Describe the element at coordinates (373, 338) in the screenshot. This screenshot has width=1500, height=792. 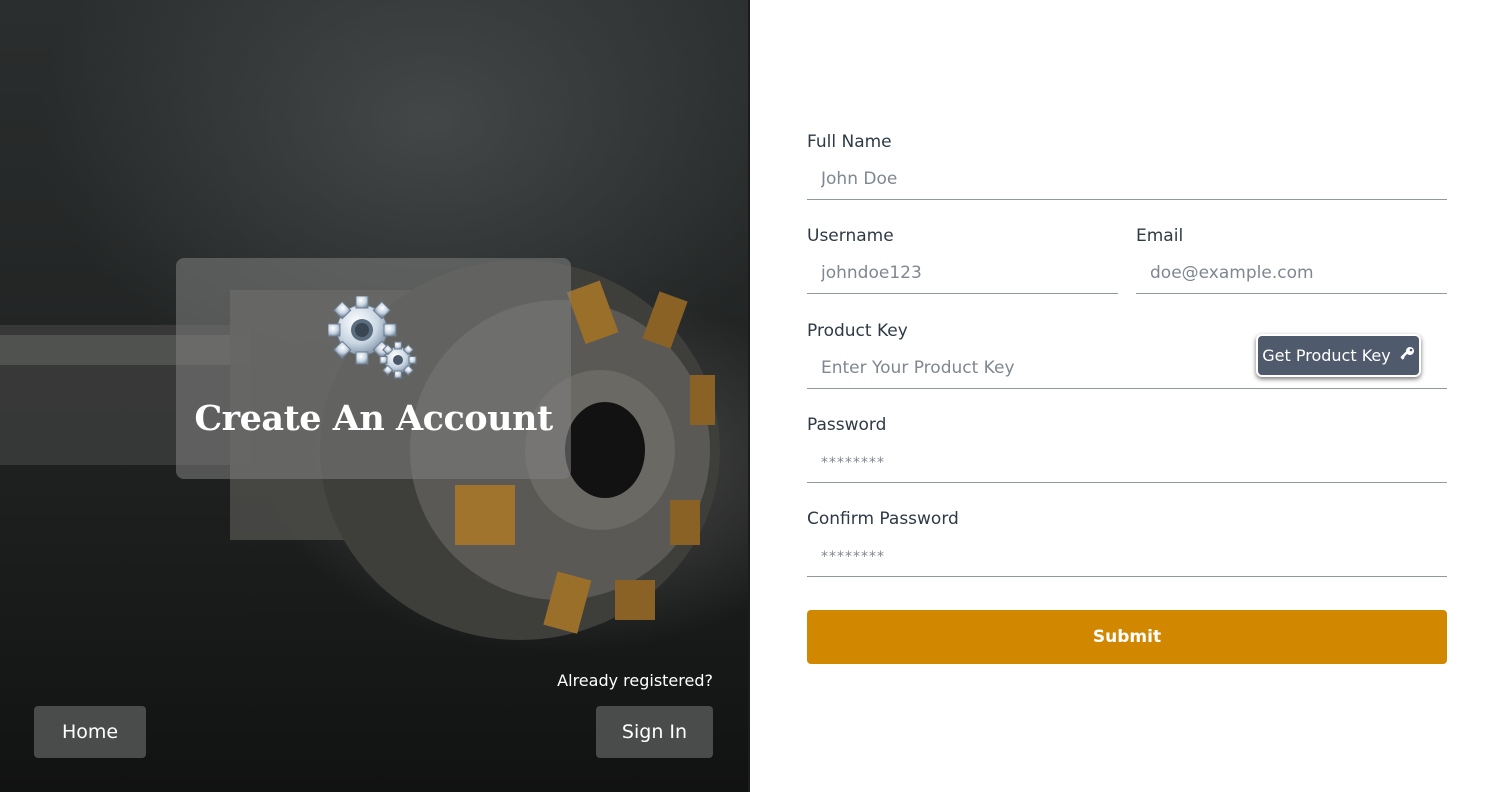
I see `gears-icon` at that location.